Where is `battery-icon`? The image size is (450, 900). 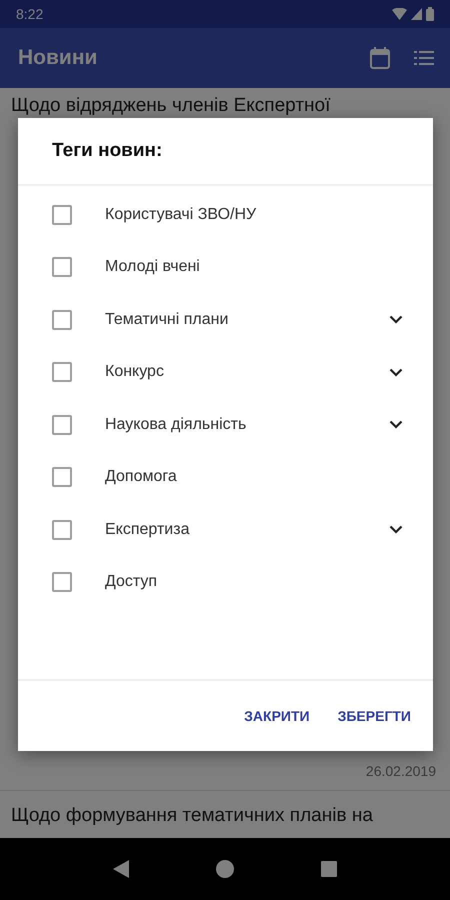 battery-icon is located at coordinates (430, 14).